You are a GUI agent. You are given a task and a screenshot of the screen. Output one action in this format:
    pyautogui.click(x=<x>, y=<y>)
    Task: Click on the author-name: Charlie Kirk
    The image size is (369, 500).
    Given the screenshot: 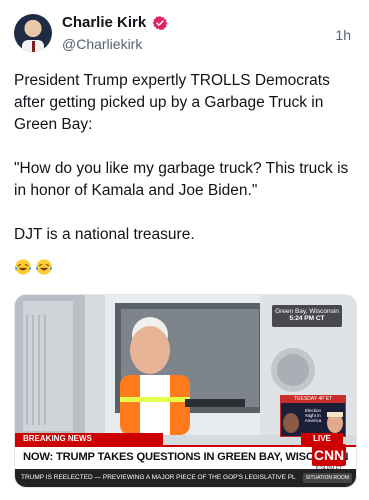 What is the action you would take?
    pyautogui.click(x=104, y=22)
    